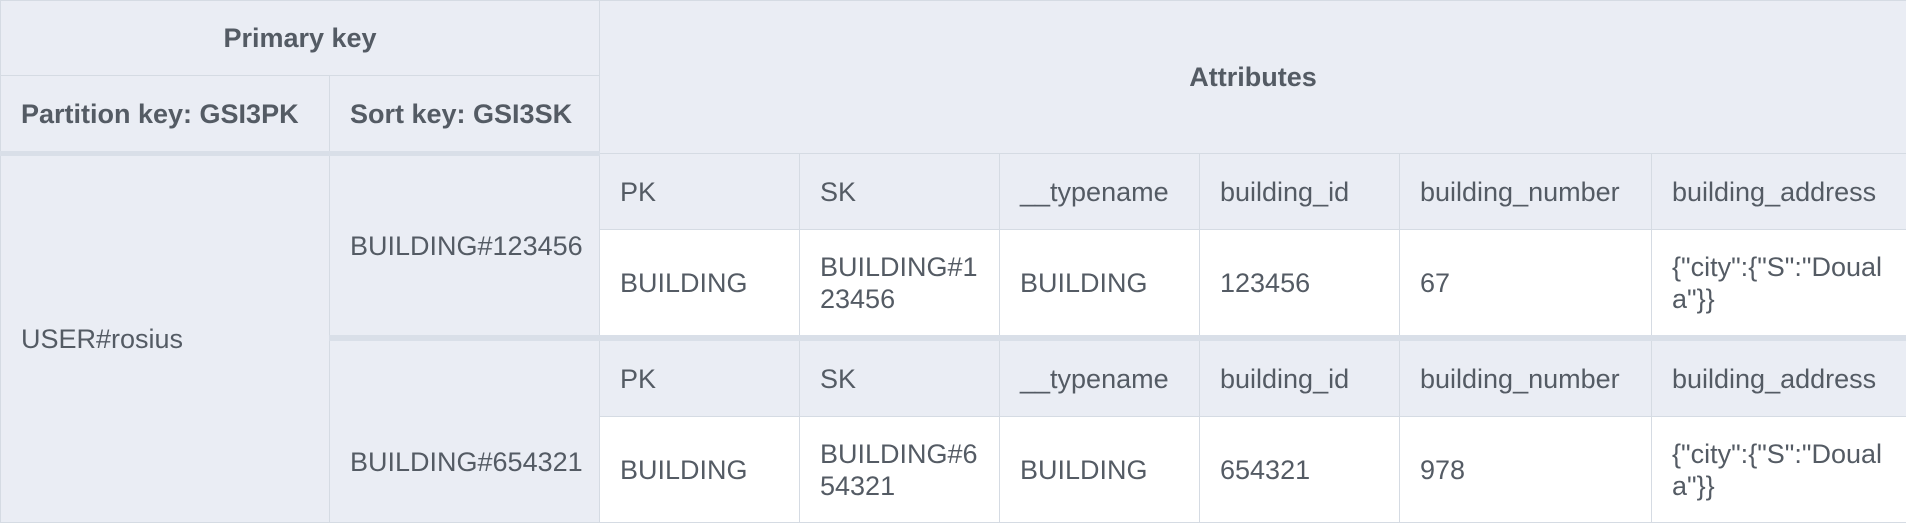 This screenshot has width=1906, height=523. What do you see at coordinates (465, 115) in the screenshot?
I see `sort-key-header: Sort key: GSI3SK` at bounding box center [465, 115].